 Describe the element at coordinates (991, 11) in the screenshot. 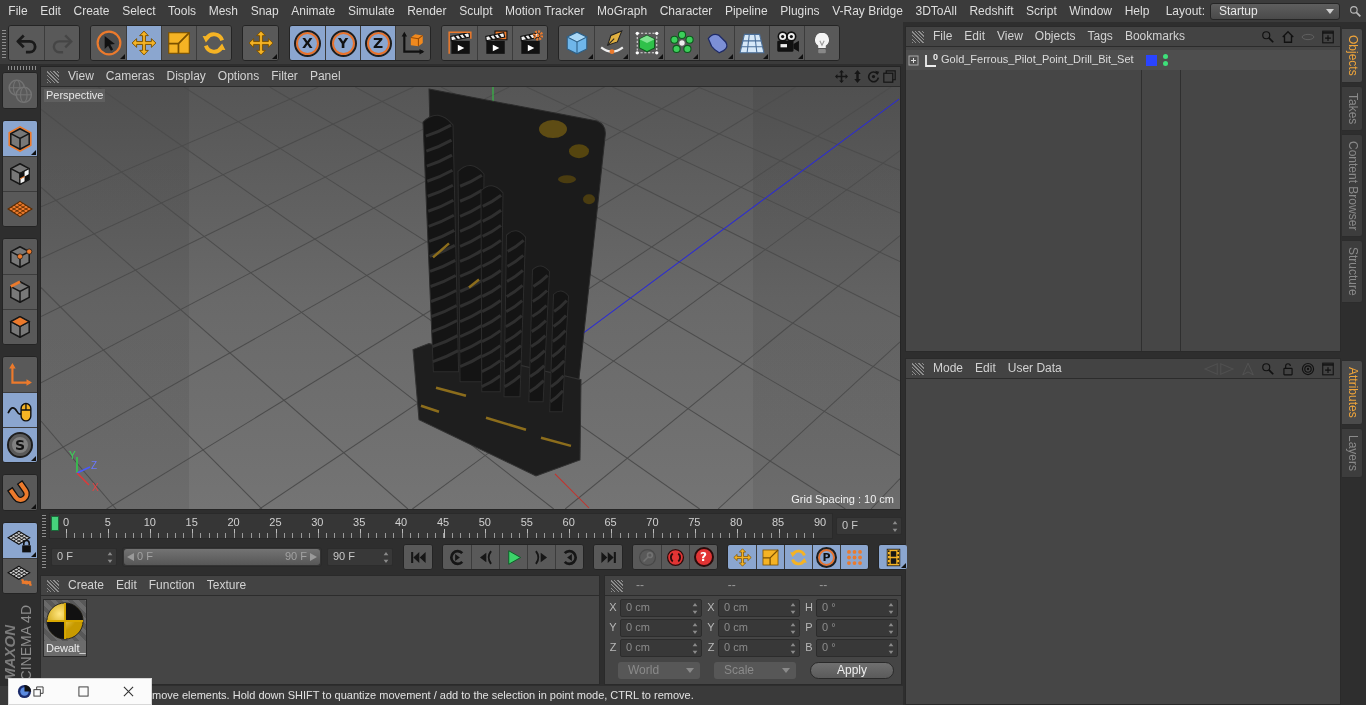

I see `menu-item: Redshift` at that location.